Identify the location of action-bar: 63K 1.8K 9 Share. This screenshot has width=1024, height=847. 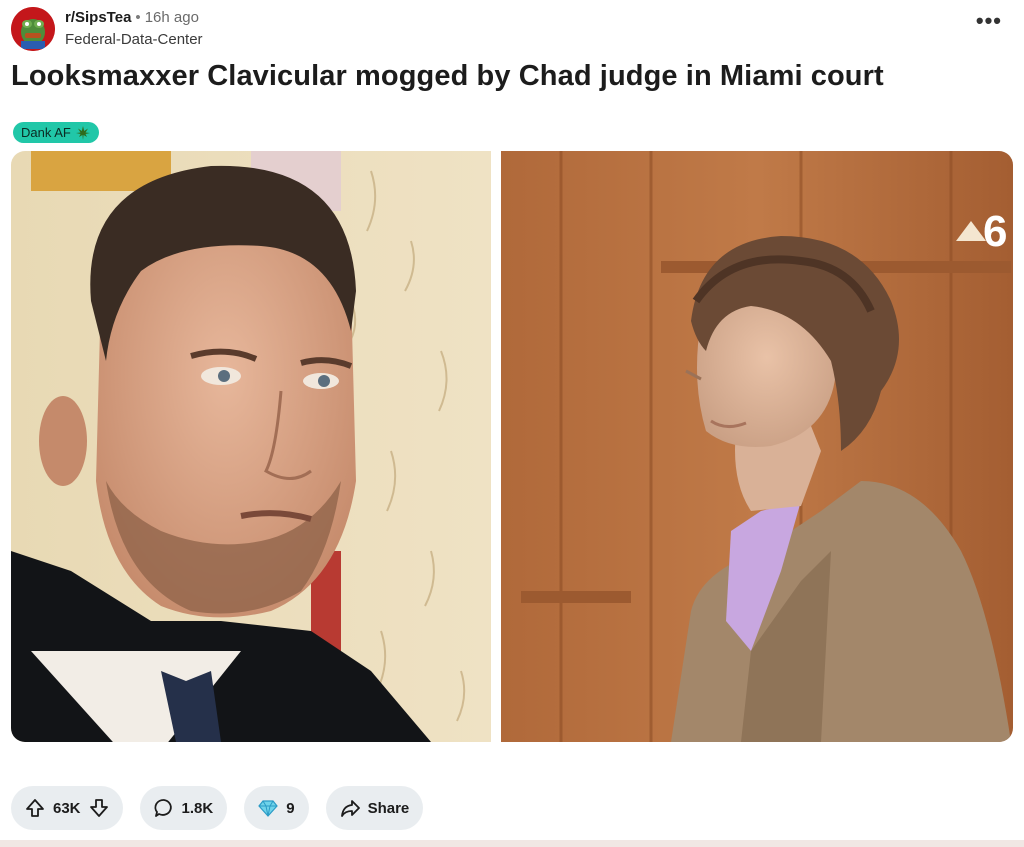
(217, 808).